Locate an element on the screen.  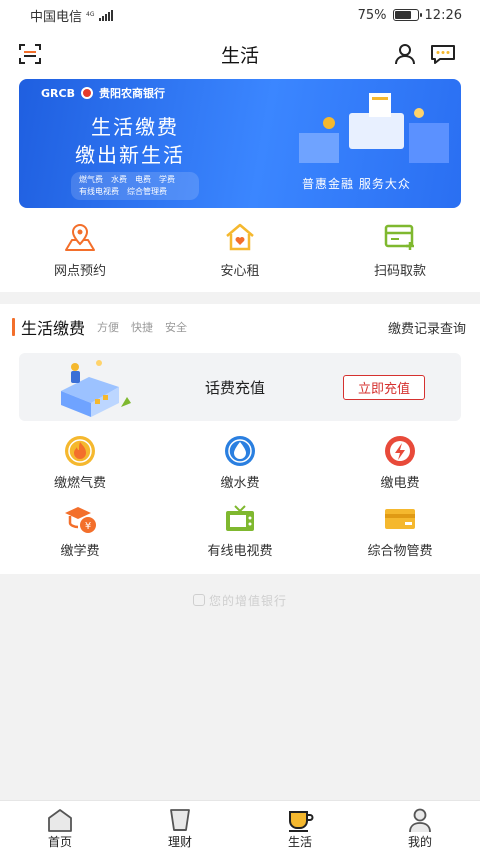
pay-item-label: 缴电费 is located at coordinates (400, 483).